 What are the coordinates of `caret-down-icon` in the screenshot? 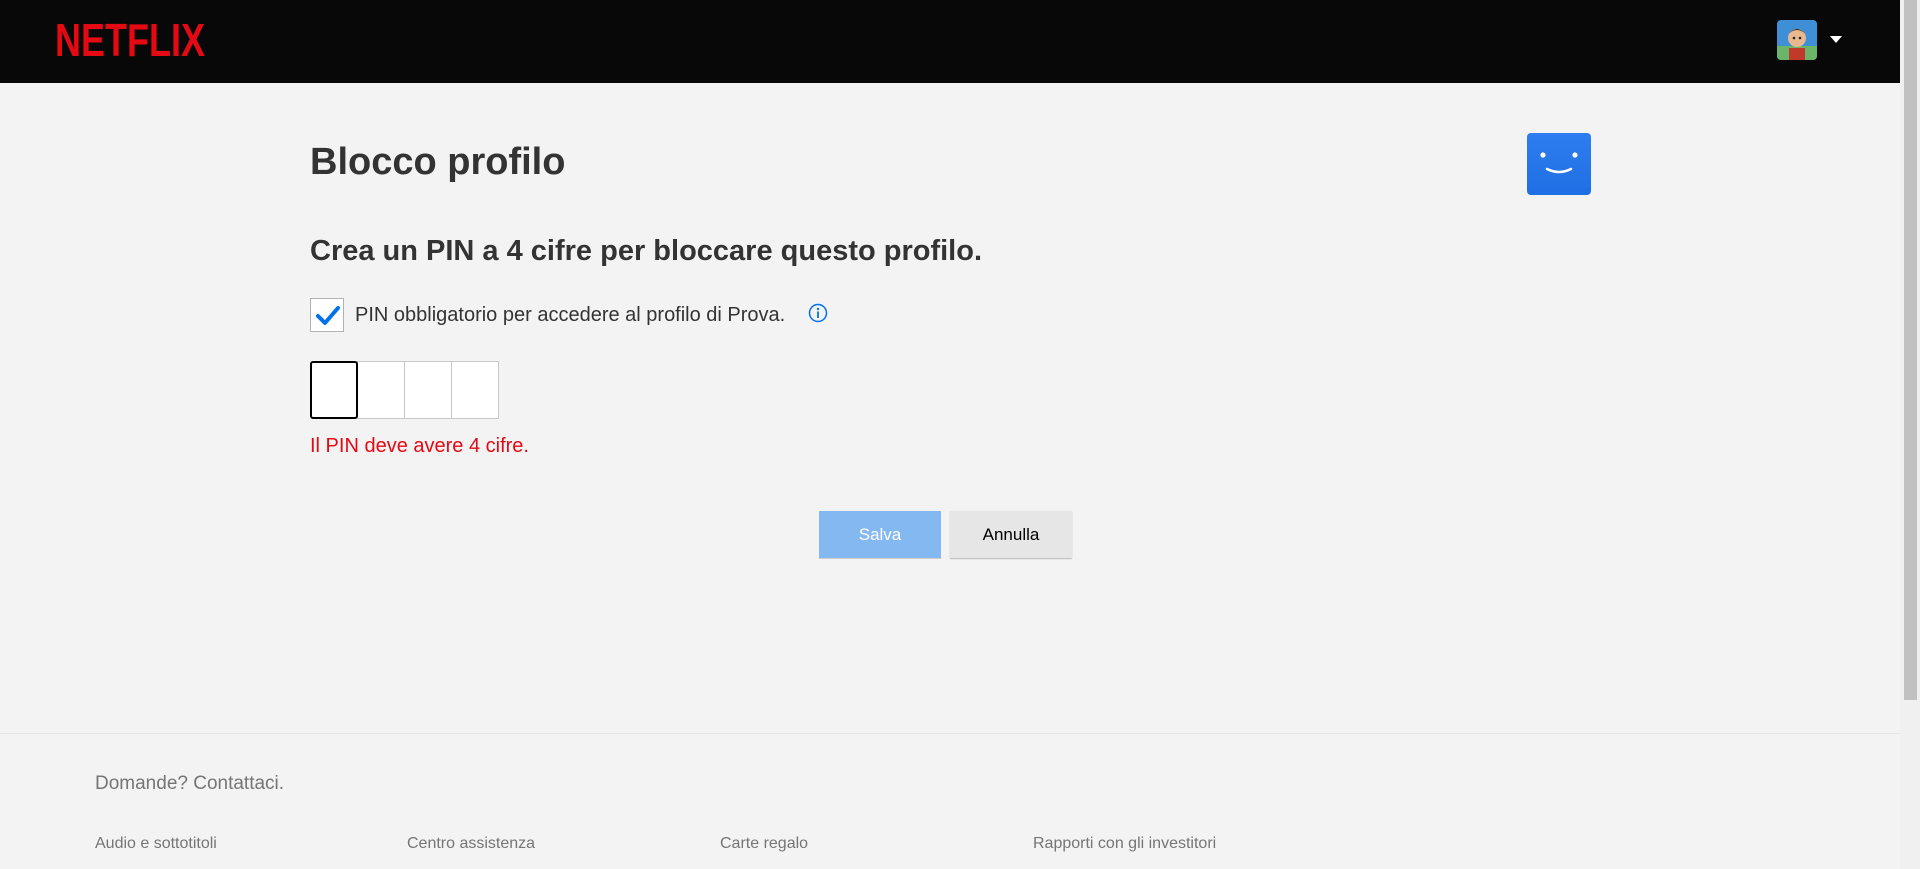 It's located at (1836, 39).